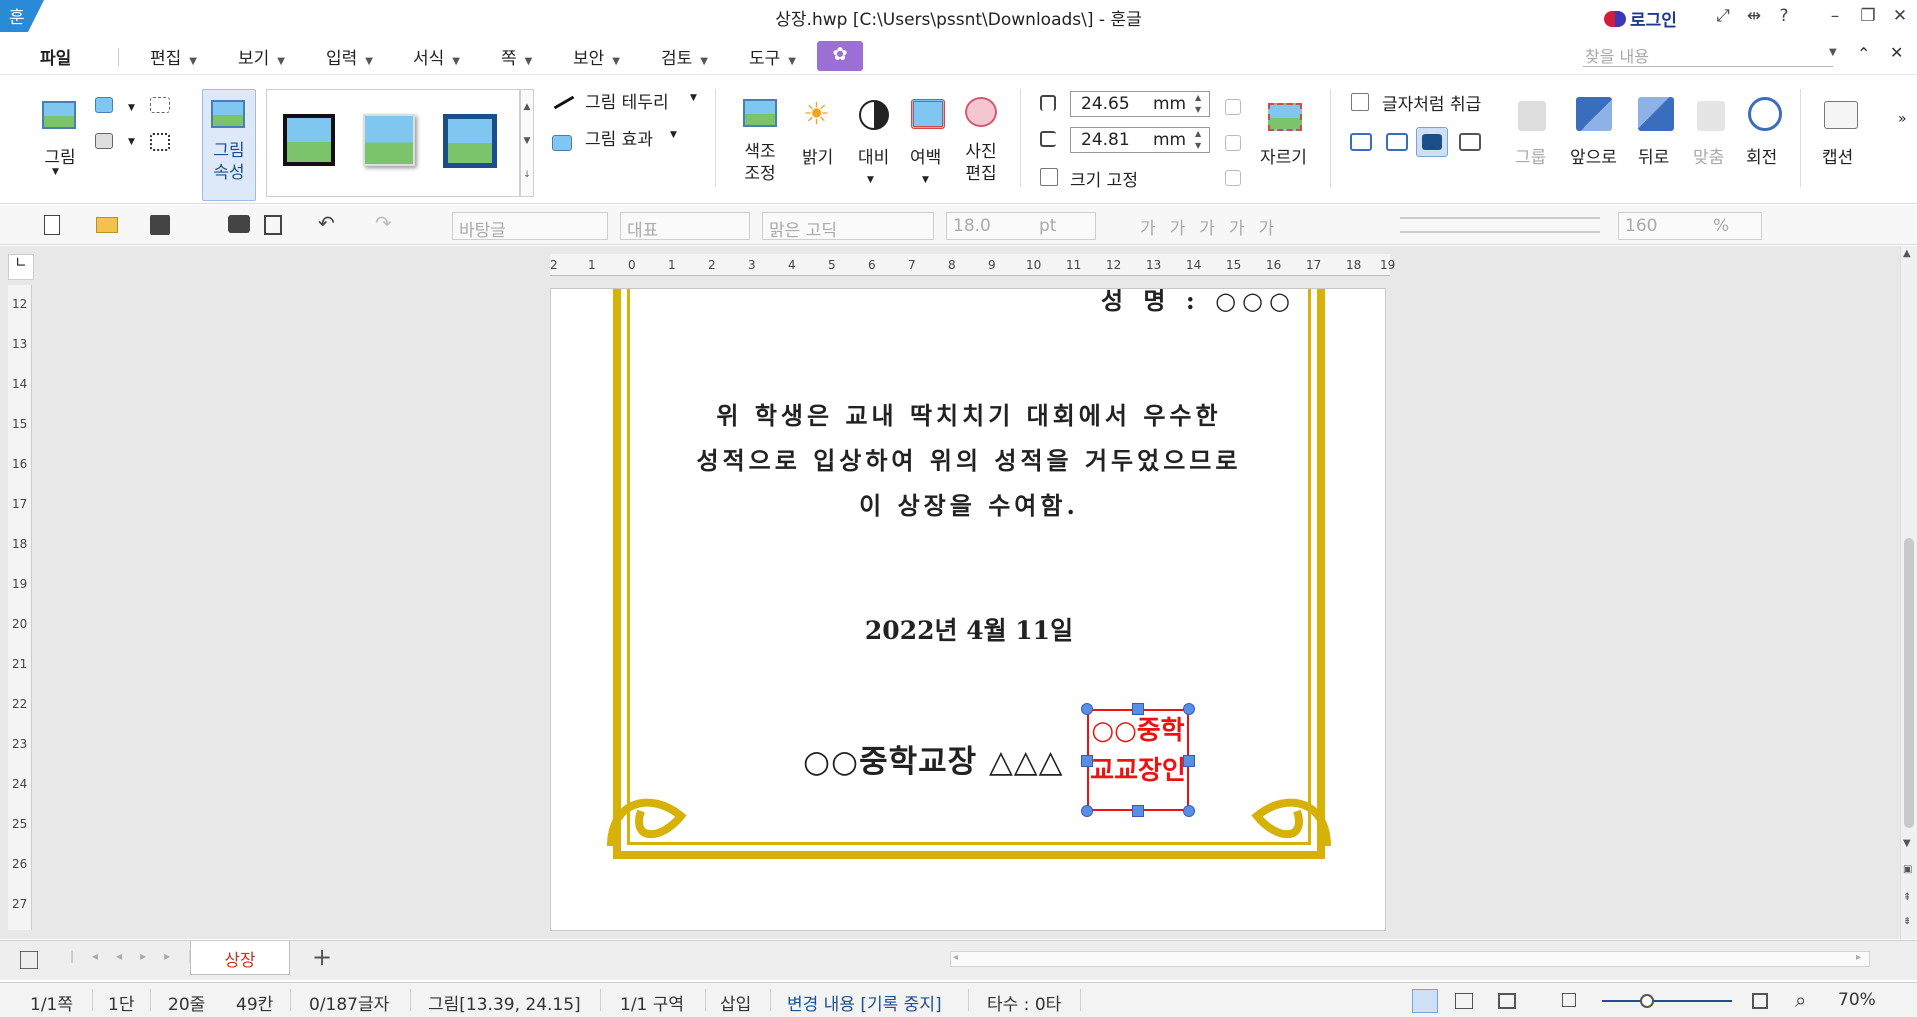 The width and height of the screenshot is (1917, 1017). Describe the element at coordinates (1907, 843) in the screenshot. I see `scroll-down-icon: ▼` at that location.